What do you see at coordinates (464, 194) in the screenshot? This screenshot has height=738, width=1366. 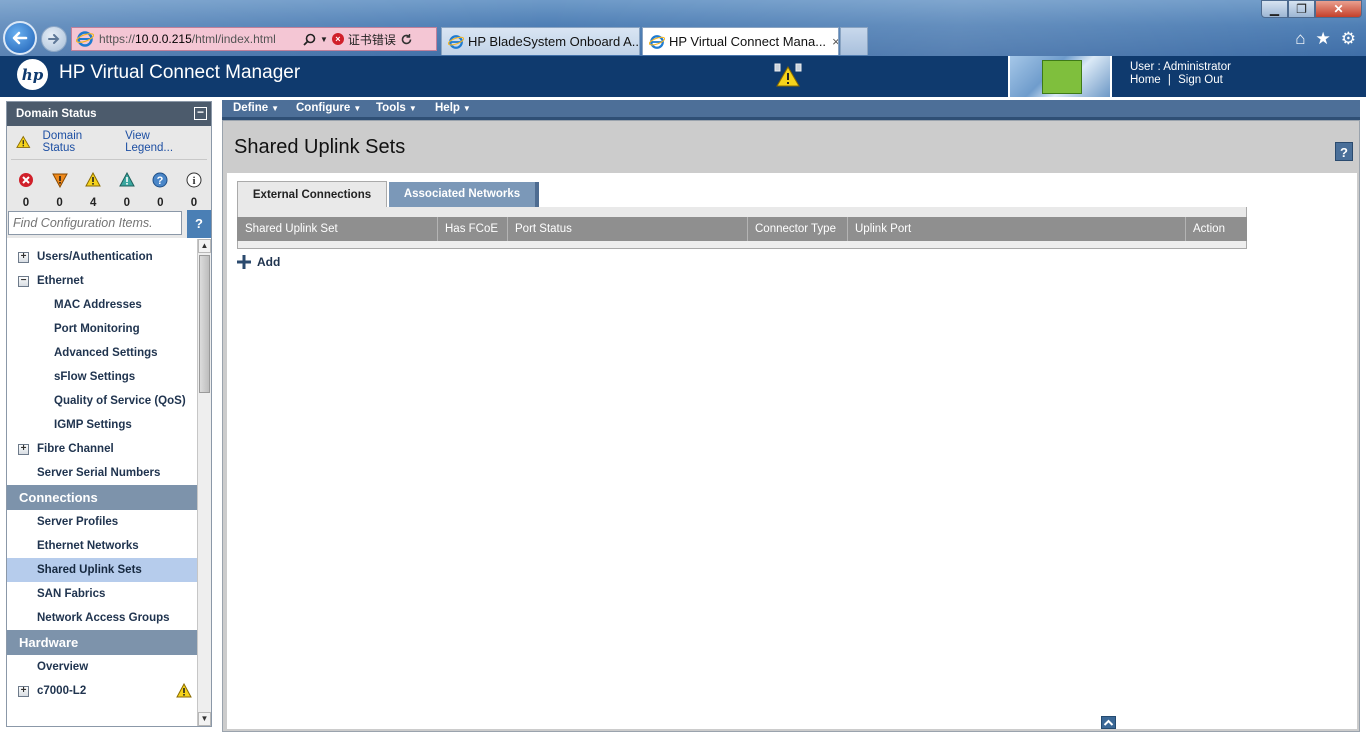 I see `tab-associated-networks: Associated Networks` at bounding box center [464, 194].